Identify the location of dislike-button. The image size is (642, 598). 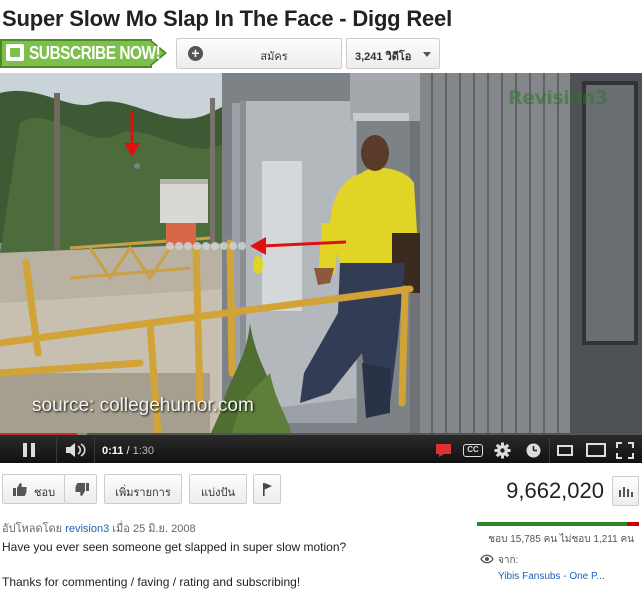
(80, 489).